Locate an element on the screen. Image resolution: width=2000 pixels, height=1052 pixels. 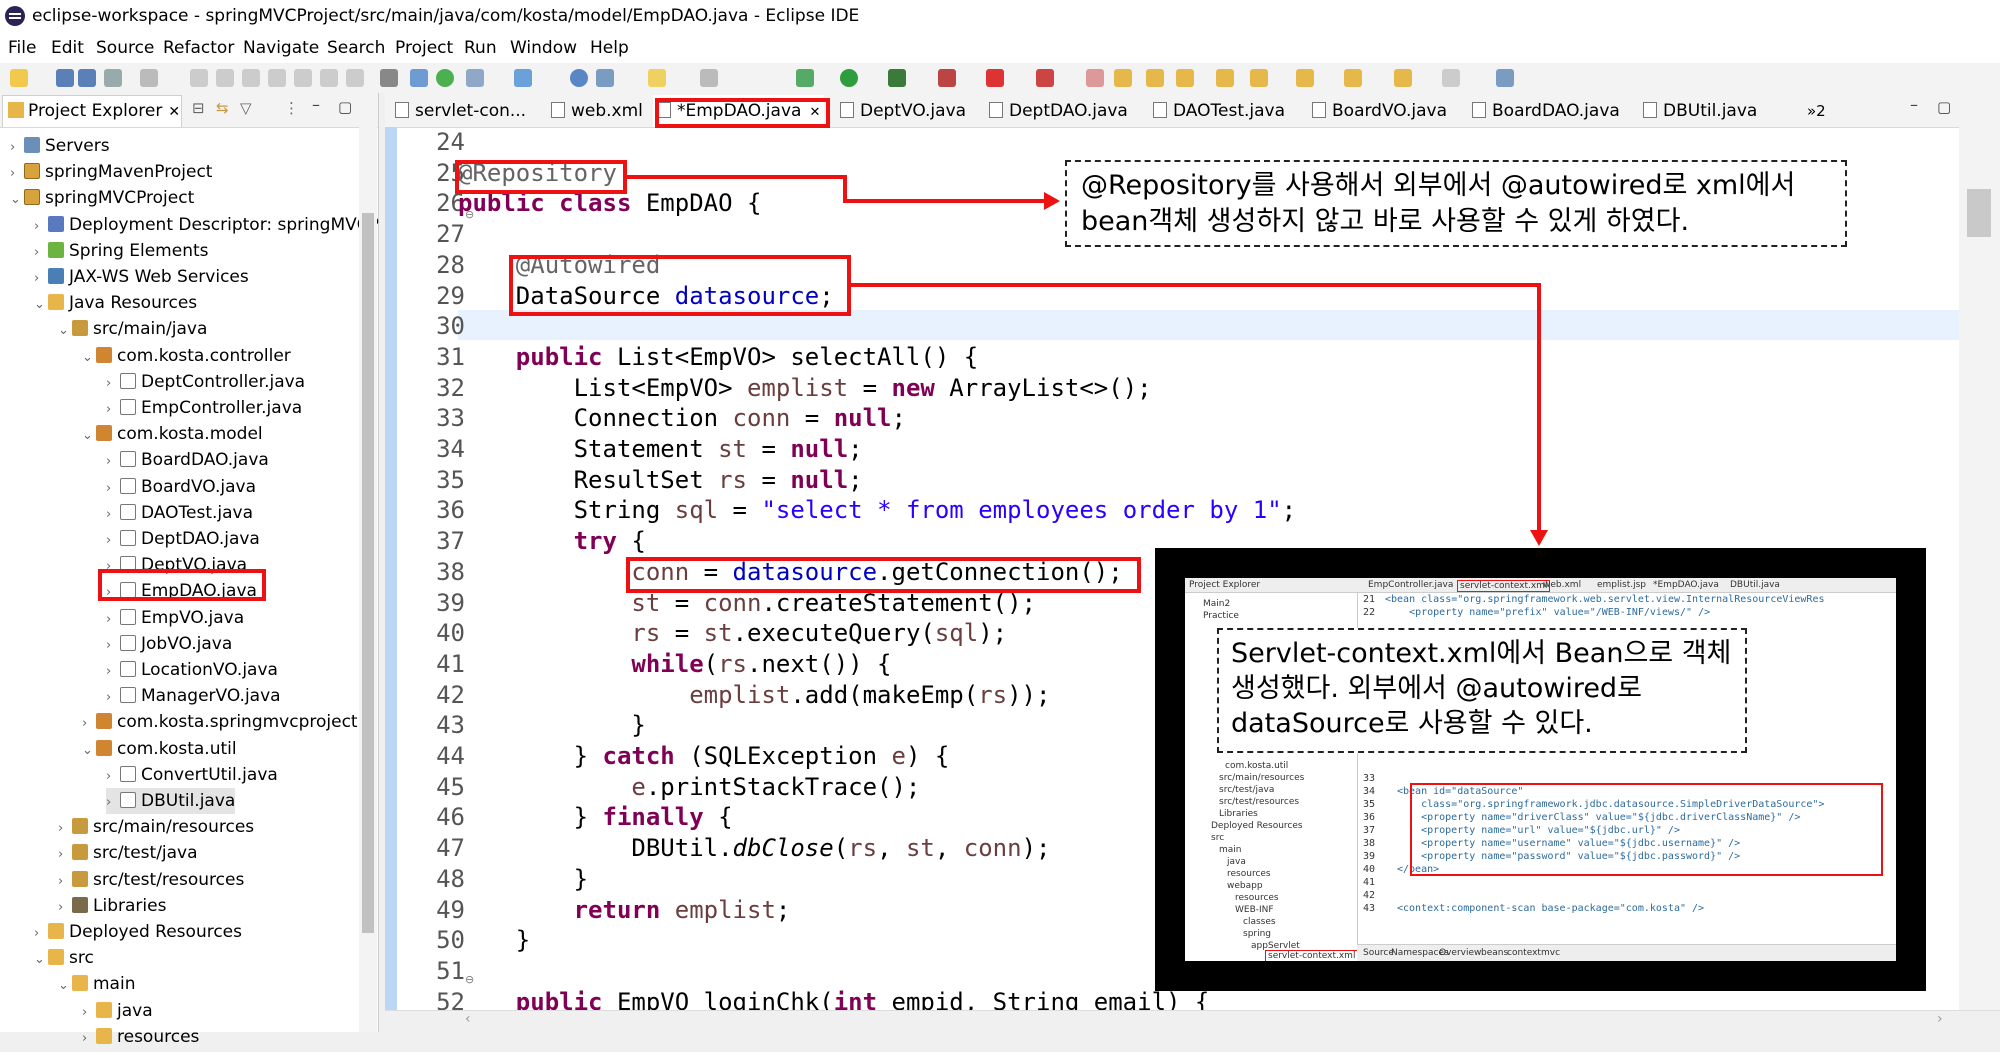
stop-server-icon is located at coordinates (995, 78).